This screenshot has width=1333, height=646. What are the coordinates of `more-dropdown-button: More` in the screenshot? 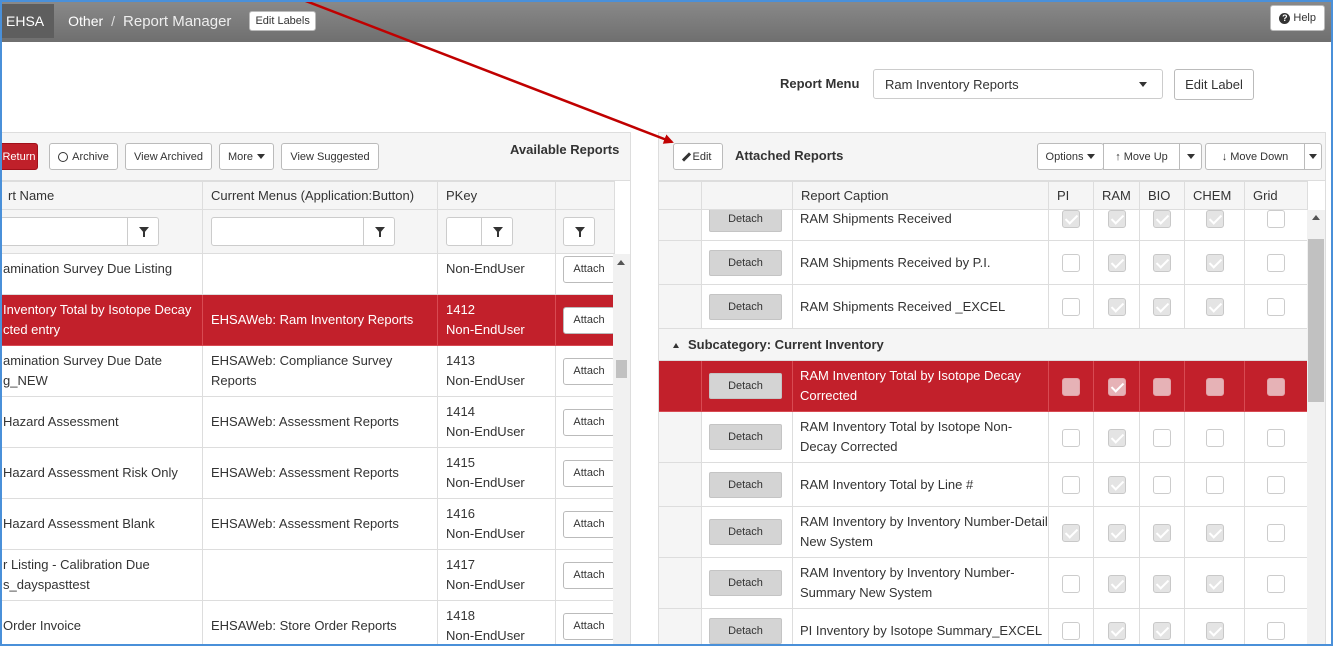 It's located at (246, 156).